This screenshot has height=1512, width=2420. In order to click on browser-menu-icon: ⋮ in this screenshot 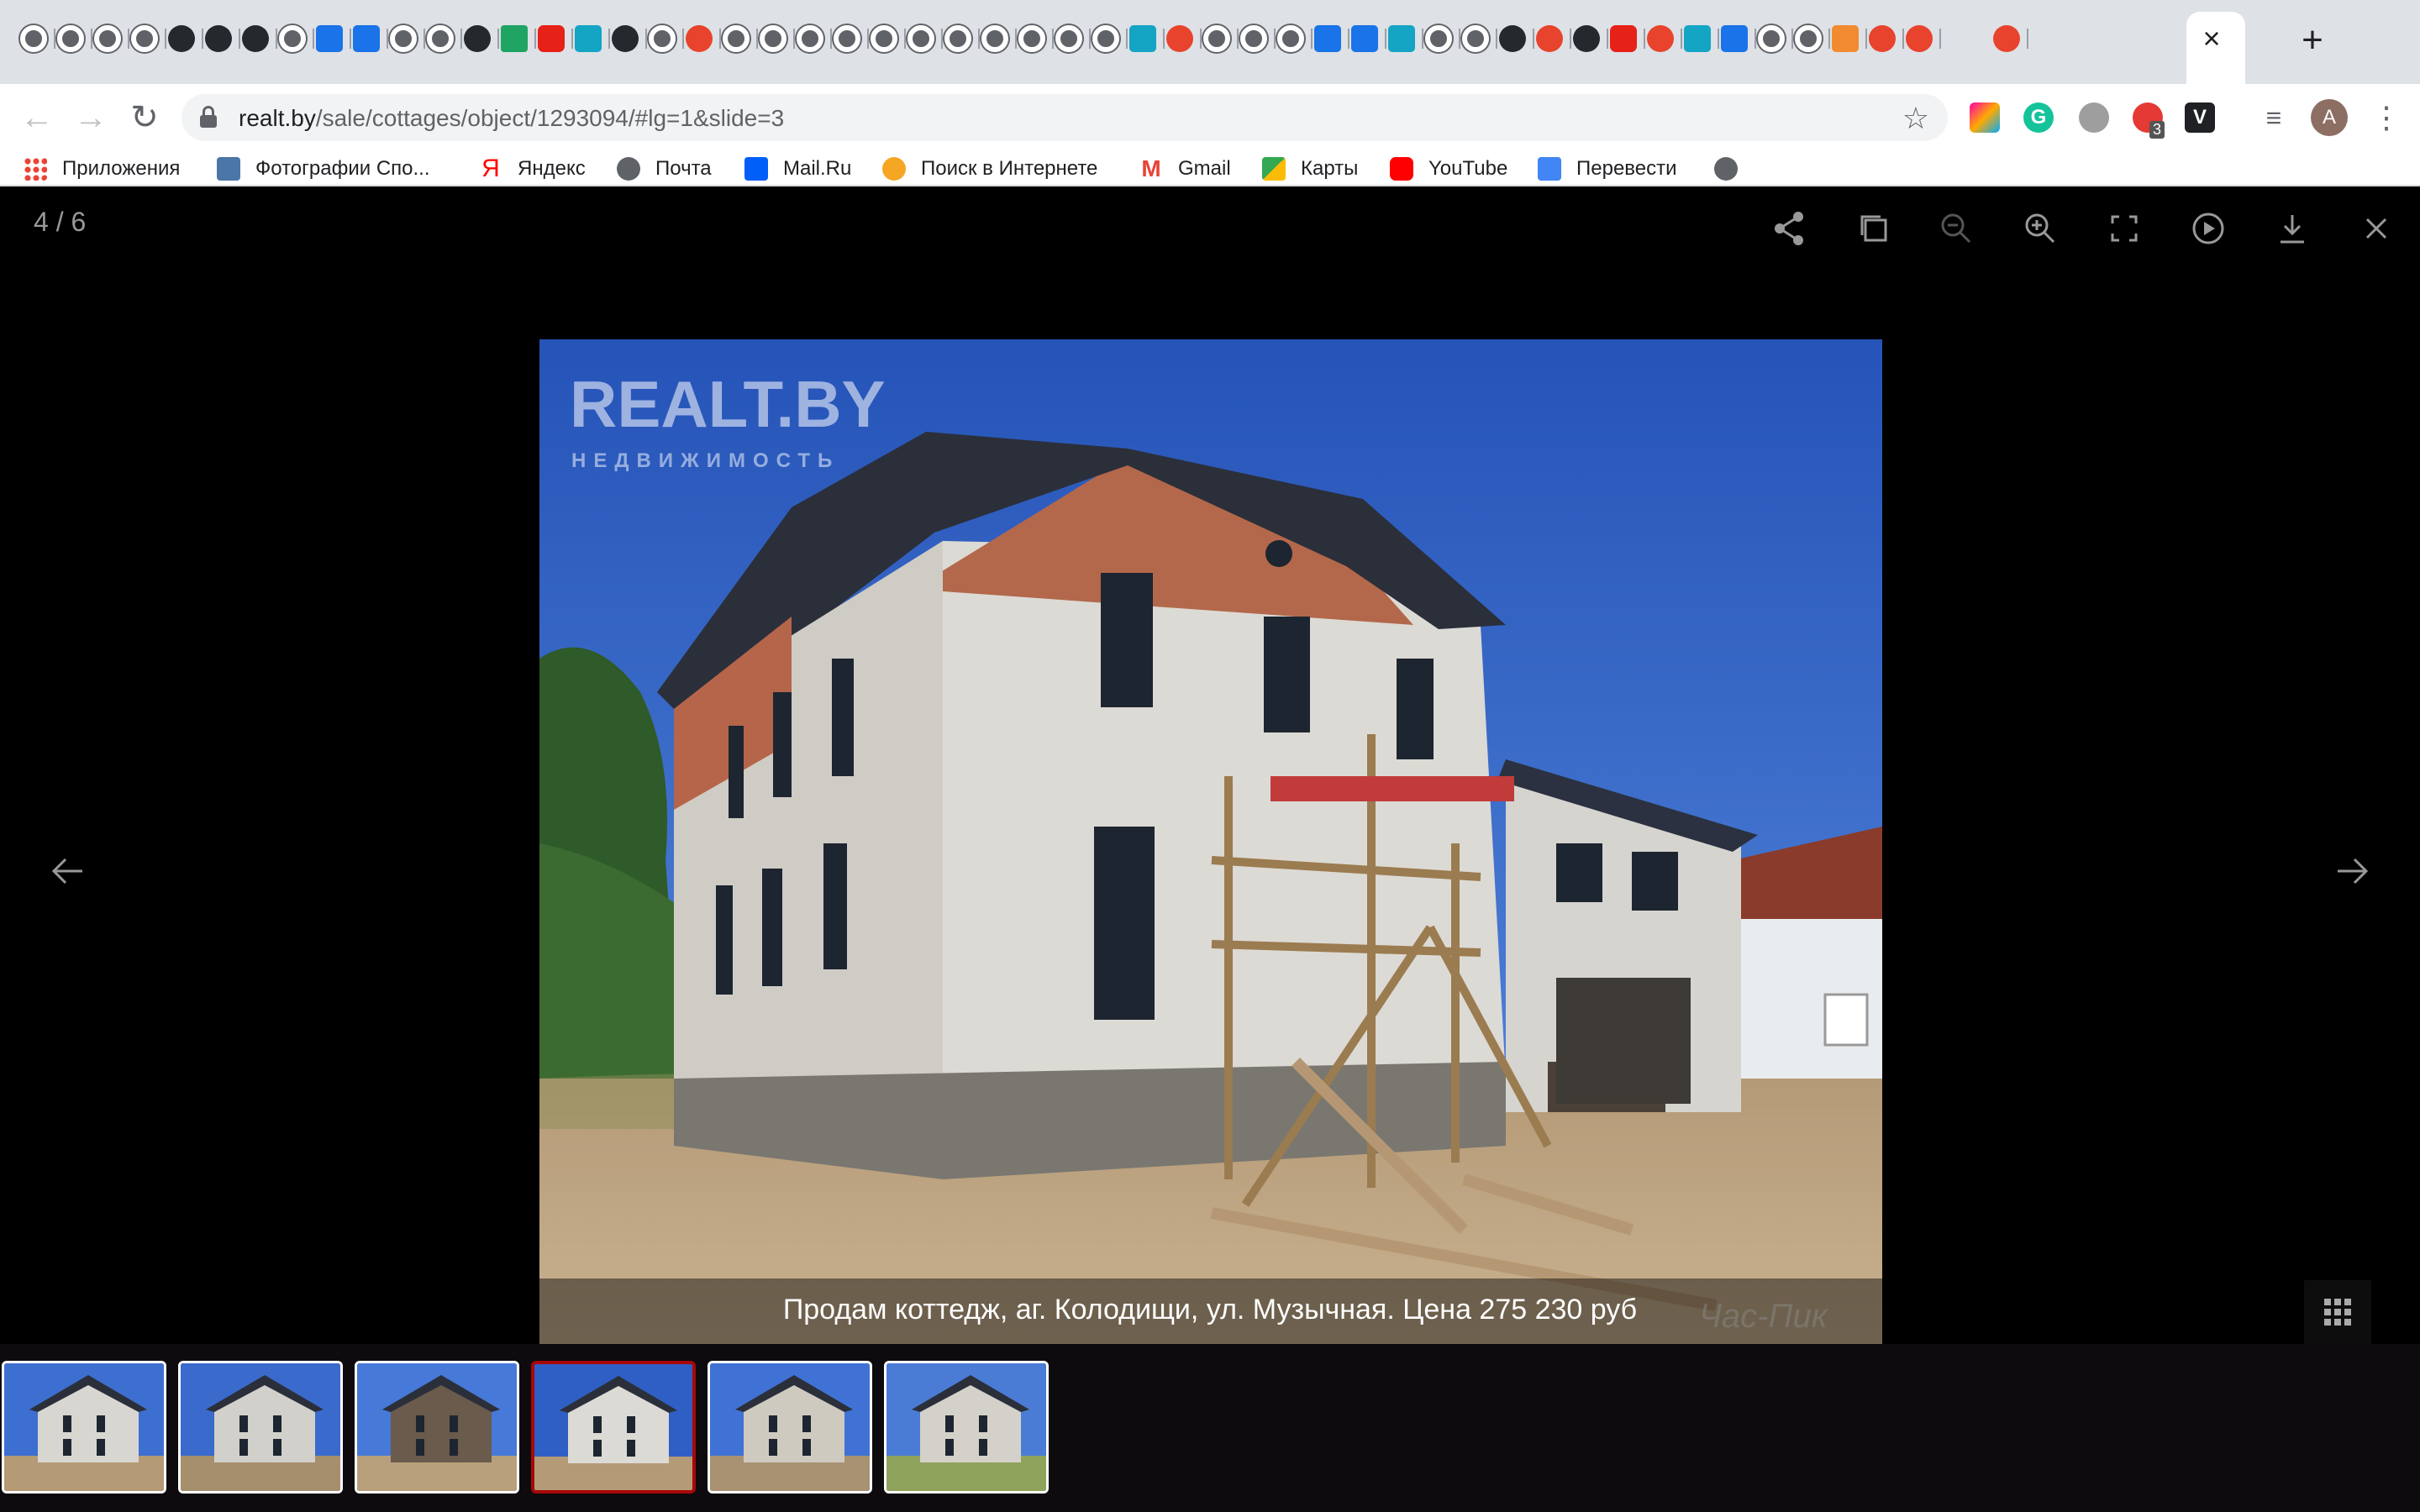, I will do `click(2387, 117)`.